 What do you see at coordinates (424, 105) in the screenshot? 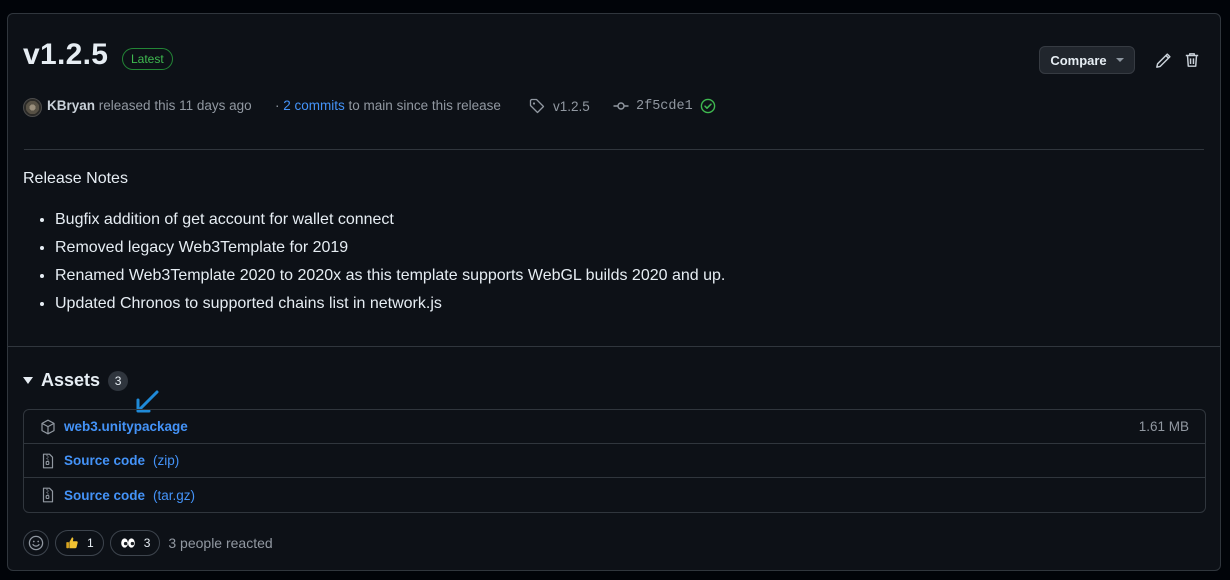
I see `commits-suffix: to main since this release` at bounding box center [424, 105].